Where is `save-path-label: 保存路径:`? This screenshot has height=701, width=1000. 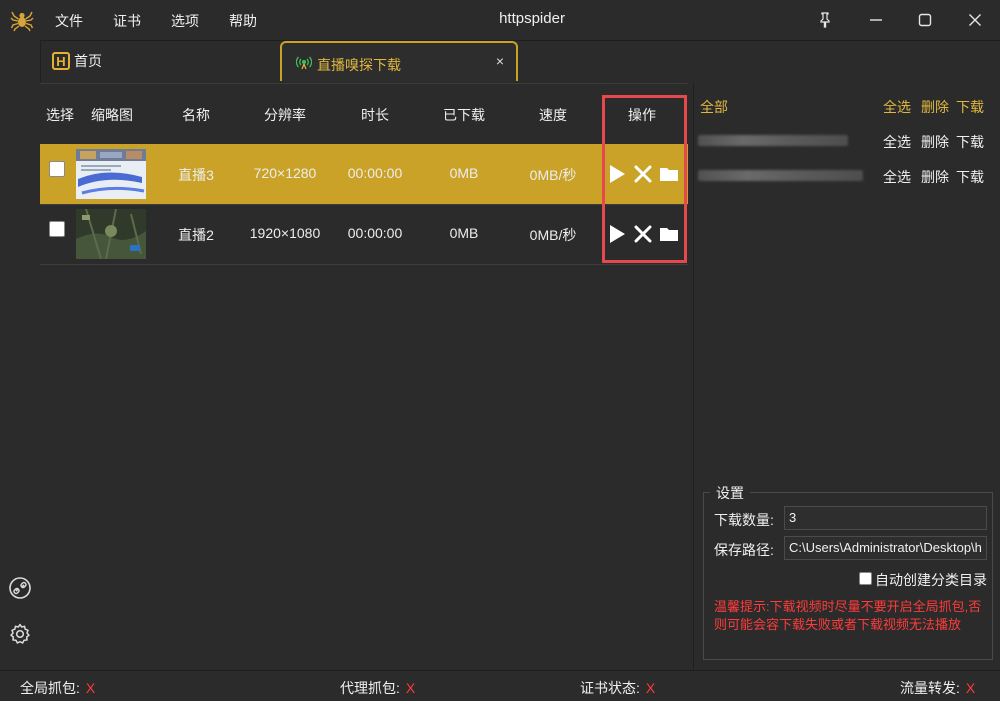 save-path-label: 保存路径: is located at coordinates (744, 550).